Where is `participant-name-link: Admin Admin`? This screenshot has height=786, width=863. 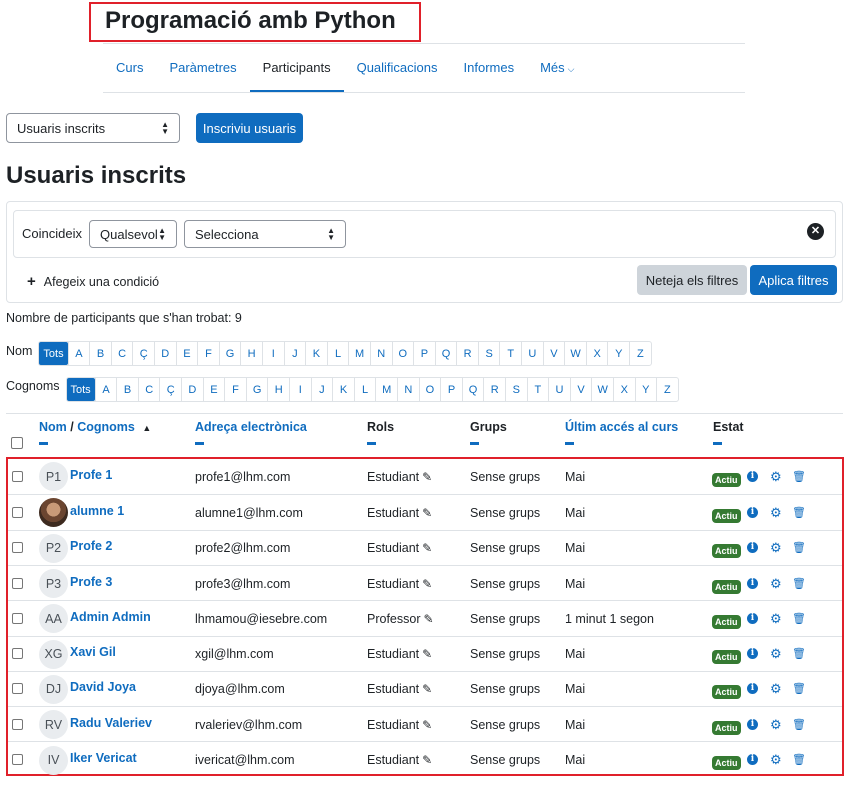 participant-name-link: Admin Admin is located at coordinates (110, 617).